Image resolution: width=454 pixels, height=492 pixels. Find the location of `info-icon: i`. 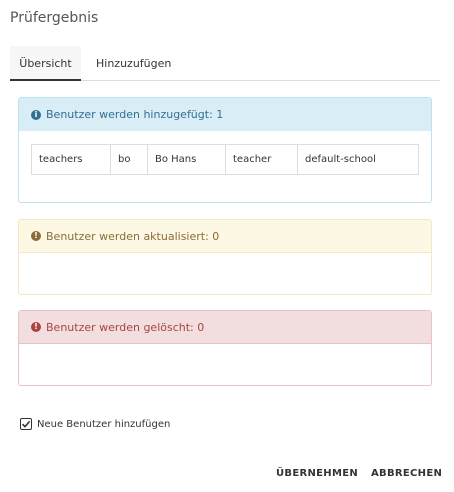

info-icon: i is located at coordinates (36, 114).